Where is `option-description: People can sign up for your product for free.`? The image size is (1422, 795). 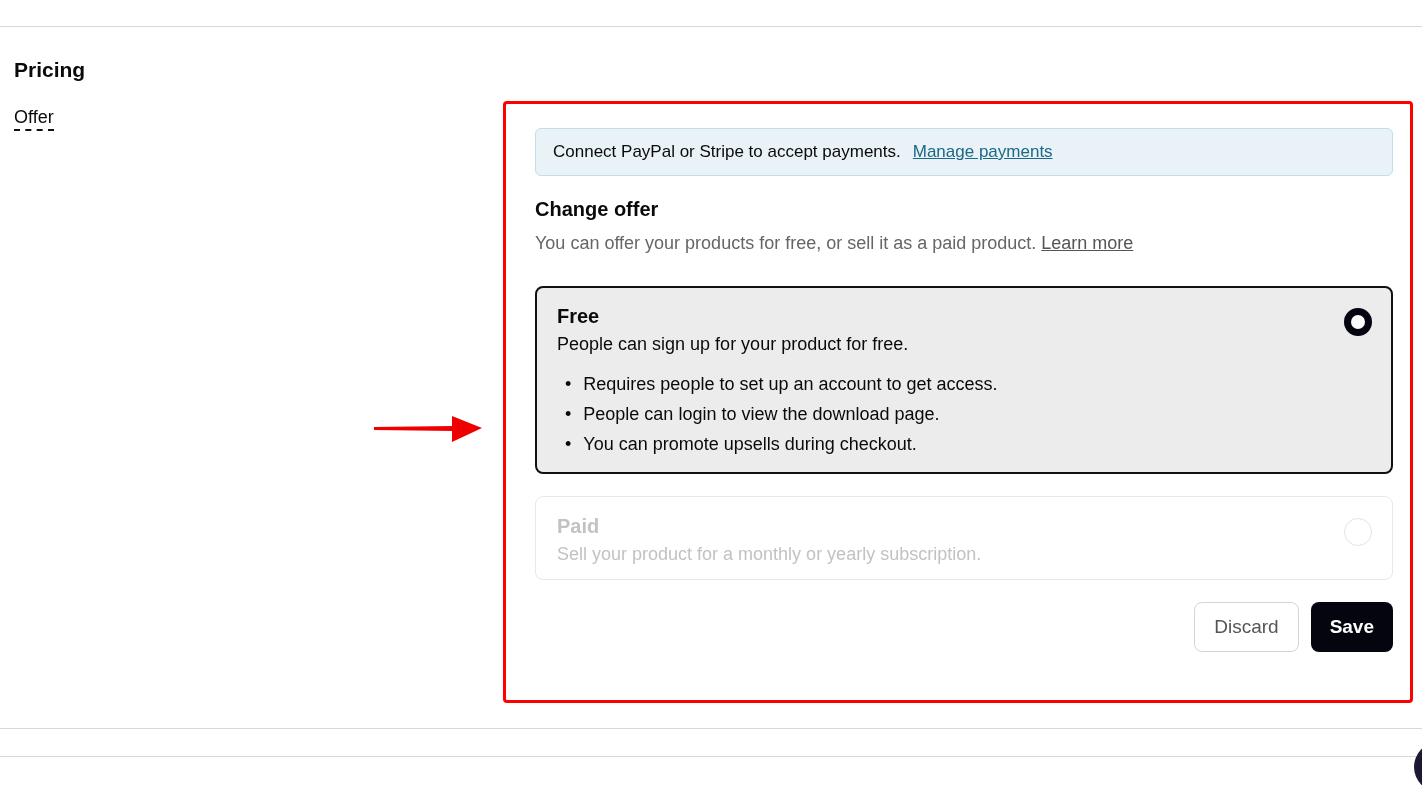 option-description: People can sign up for your product for free. is located at coordinates (733, 344).